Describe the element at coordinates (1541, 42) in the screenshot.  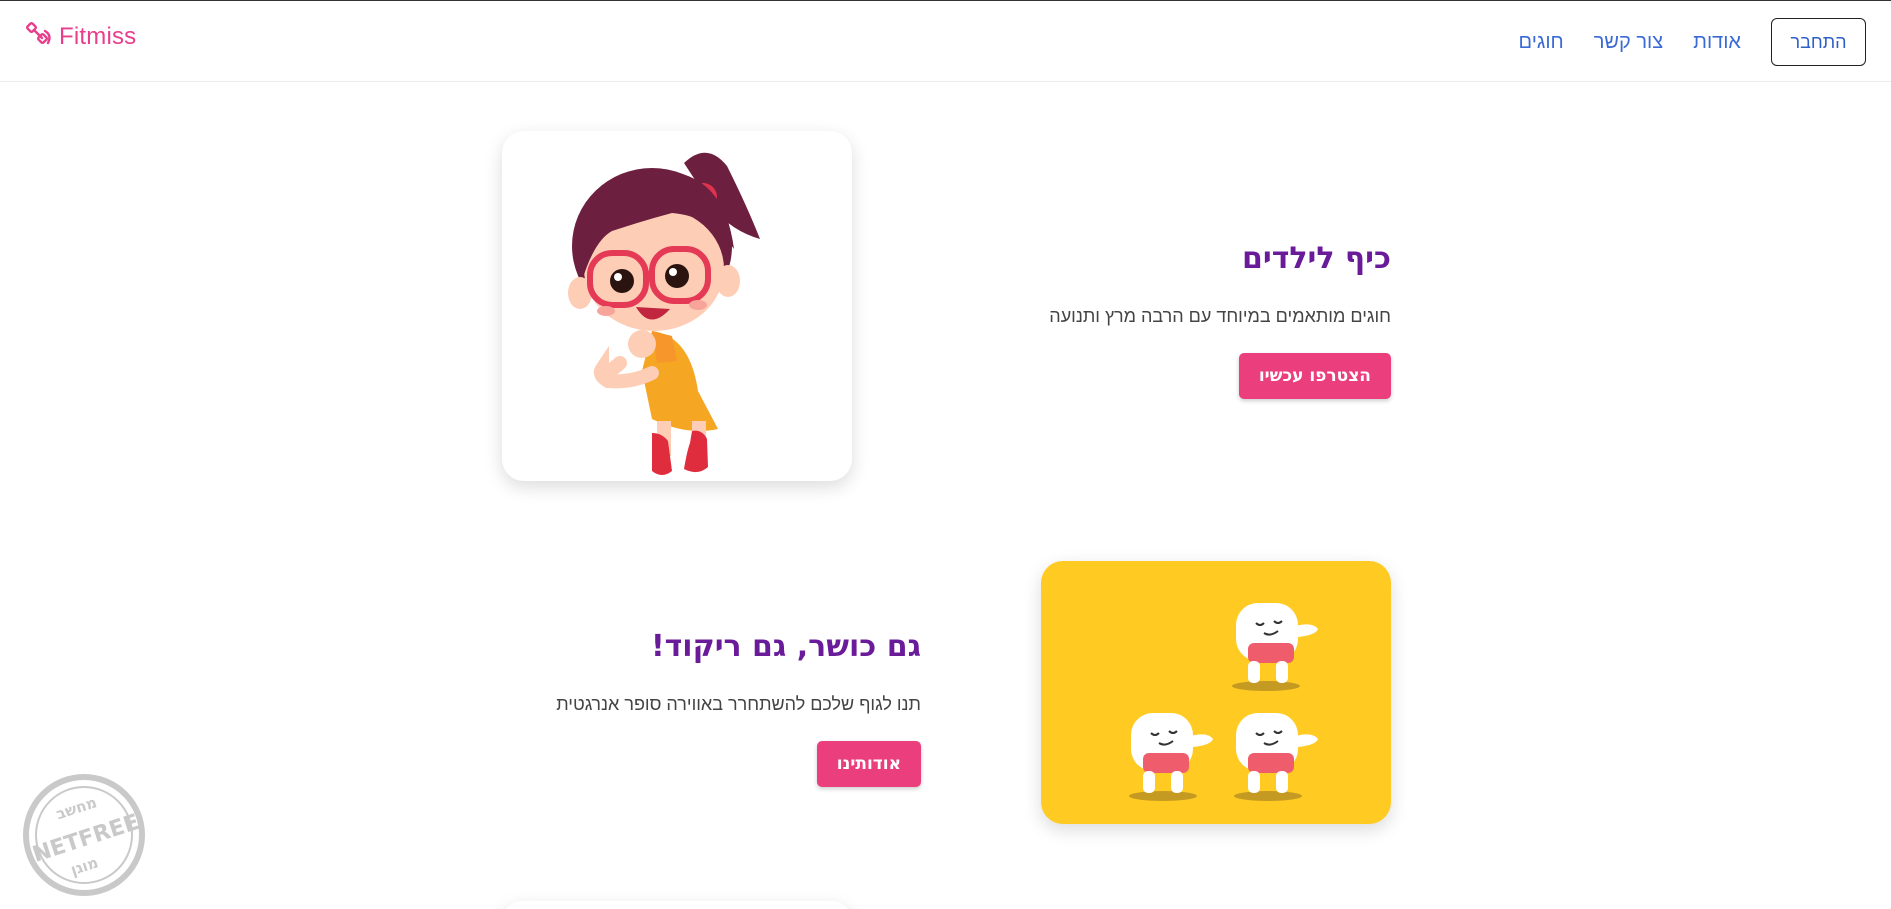
I see `nav-link-classes: חוגים` at that location.